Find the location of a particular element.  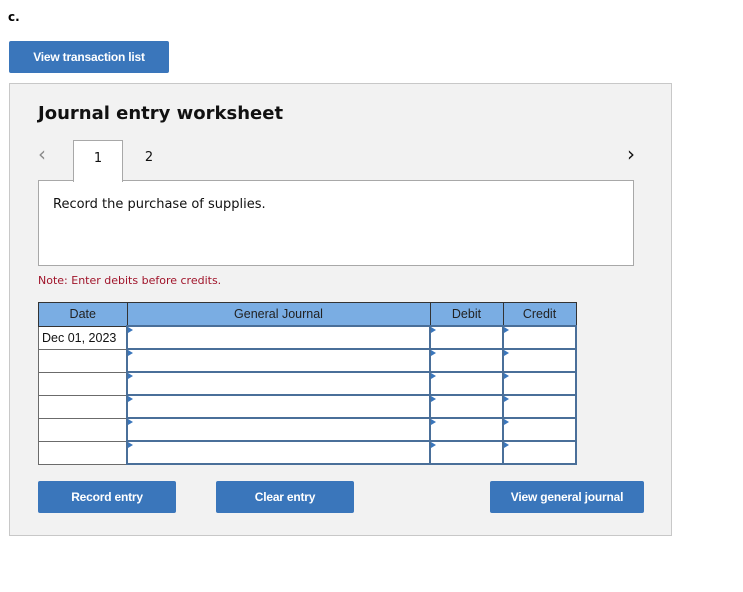

tab-1: 1 is located at coordinates (98, 161).